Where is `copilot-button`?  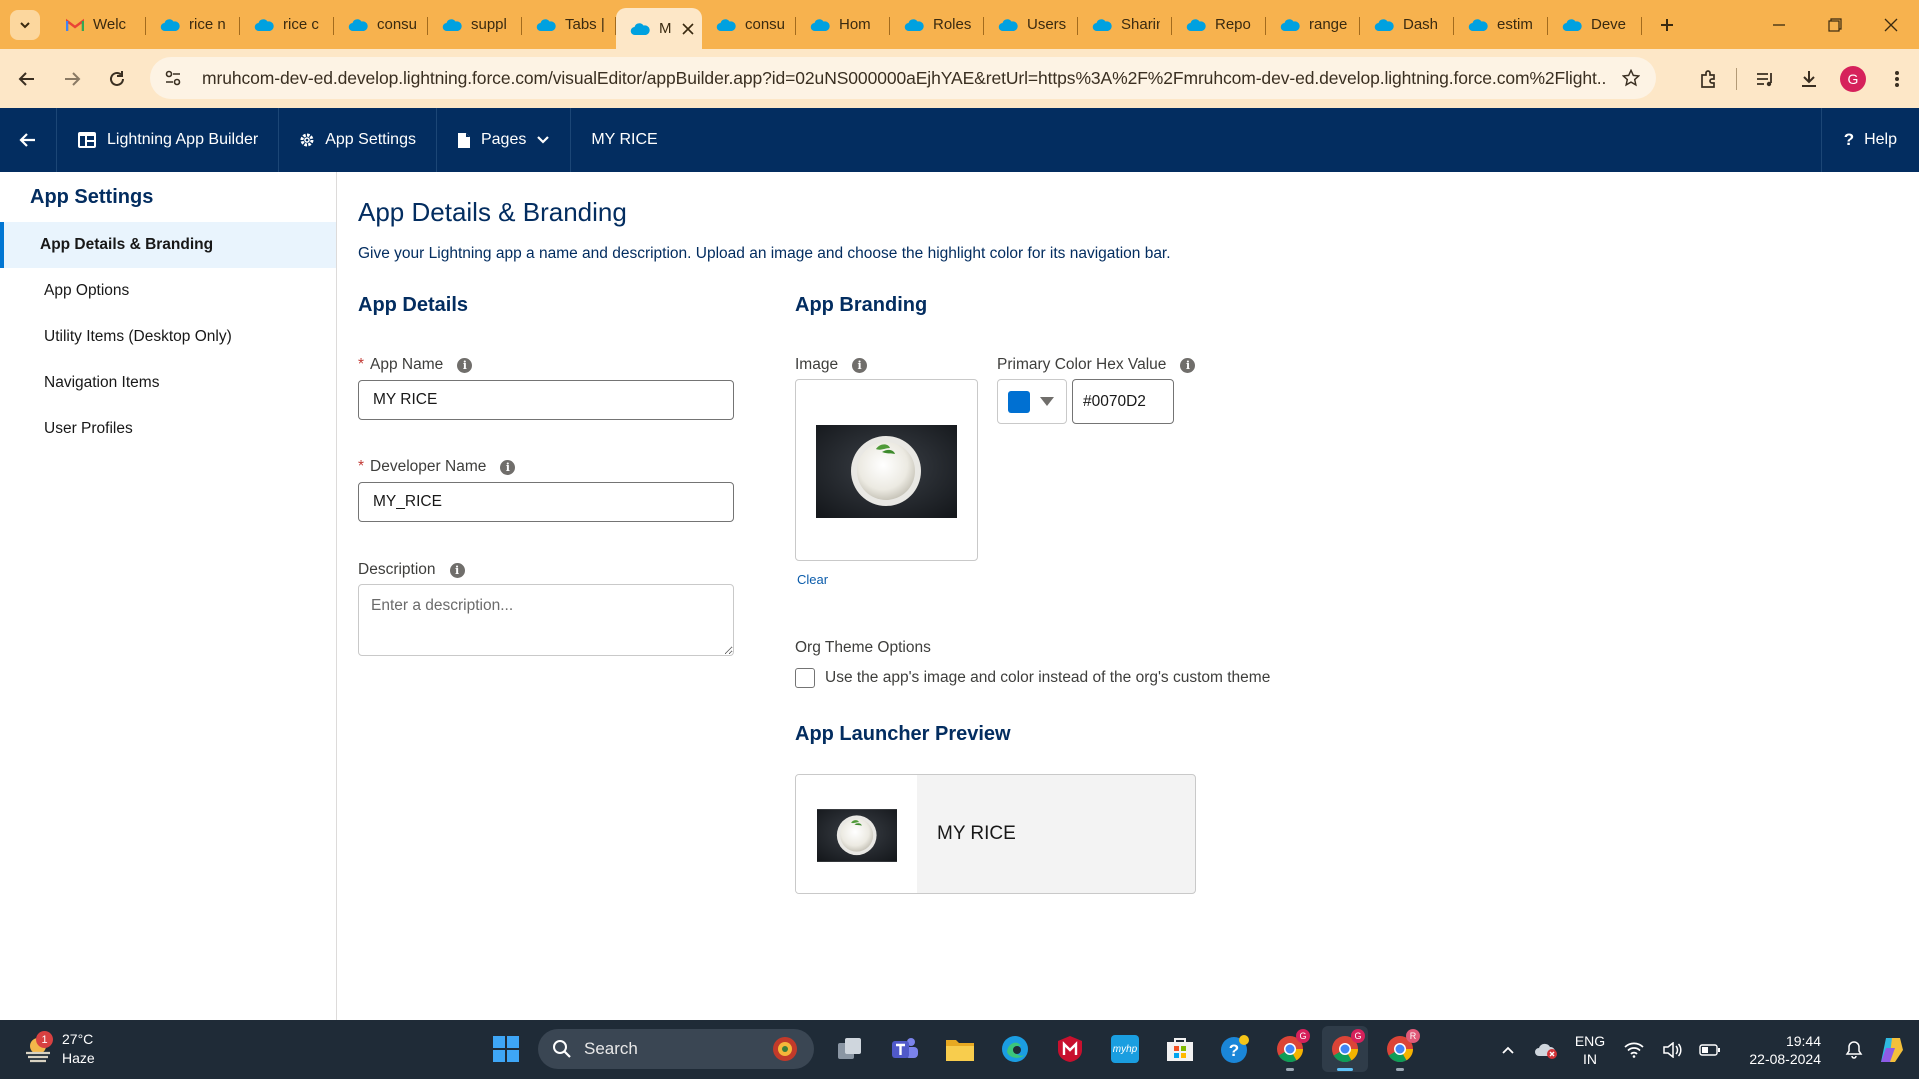
copilot-button is located at coordinates (1892, 1050).